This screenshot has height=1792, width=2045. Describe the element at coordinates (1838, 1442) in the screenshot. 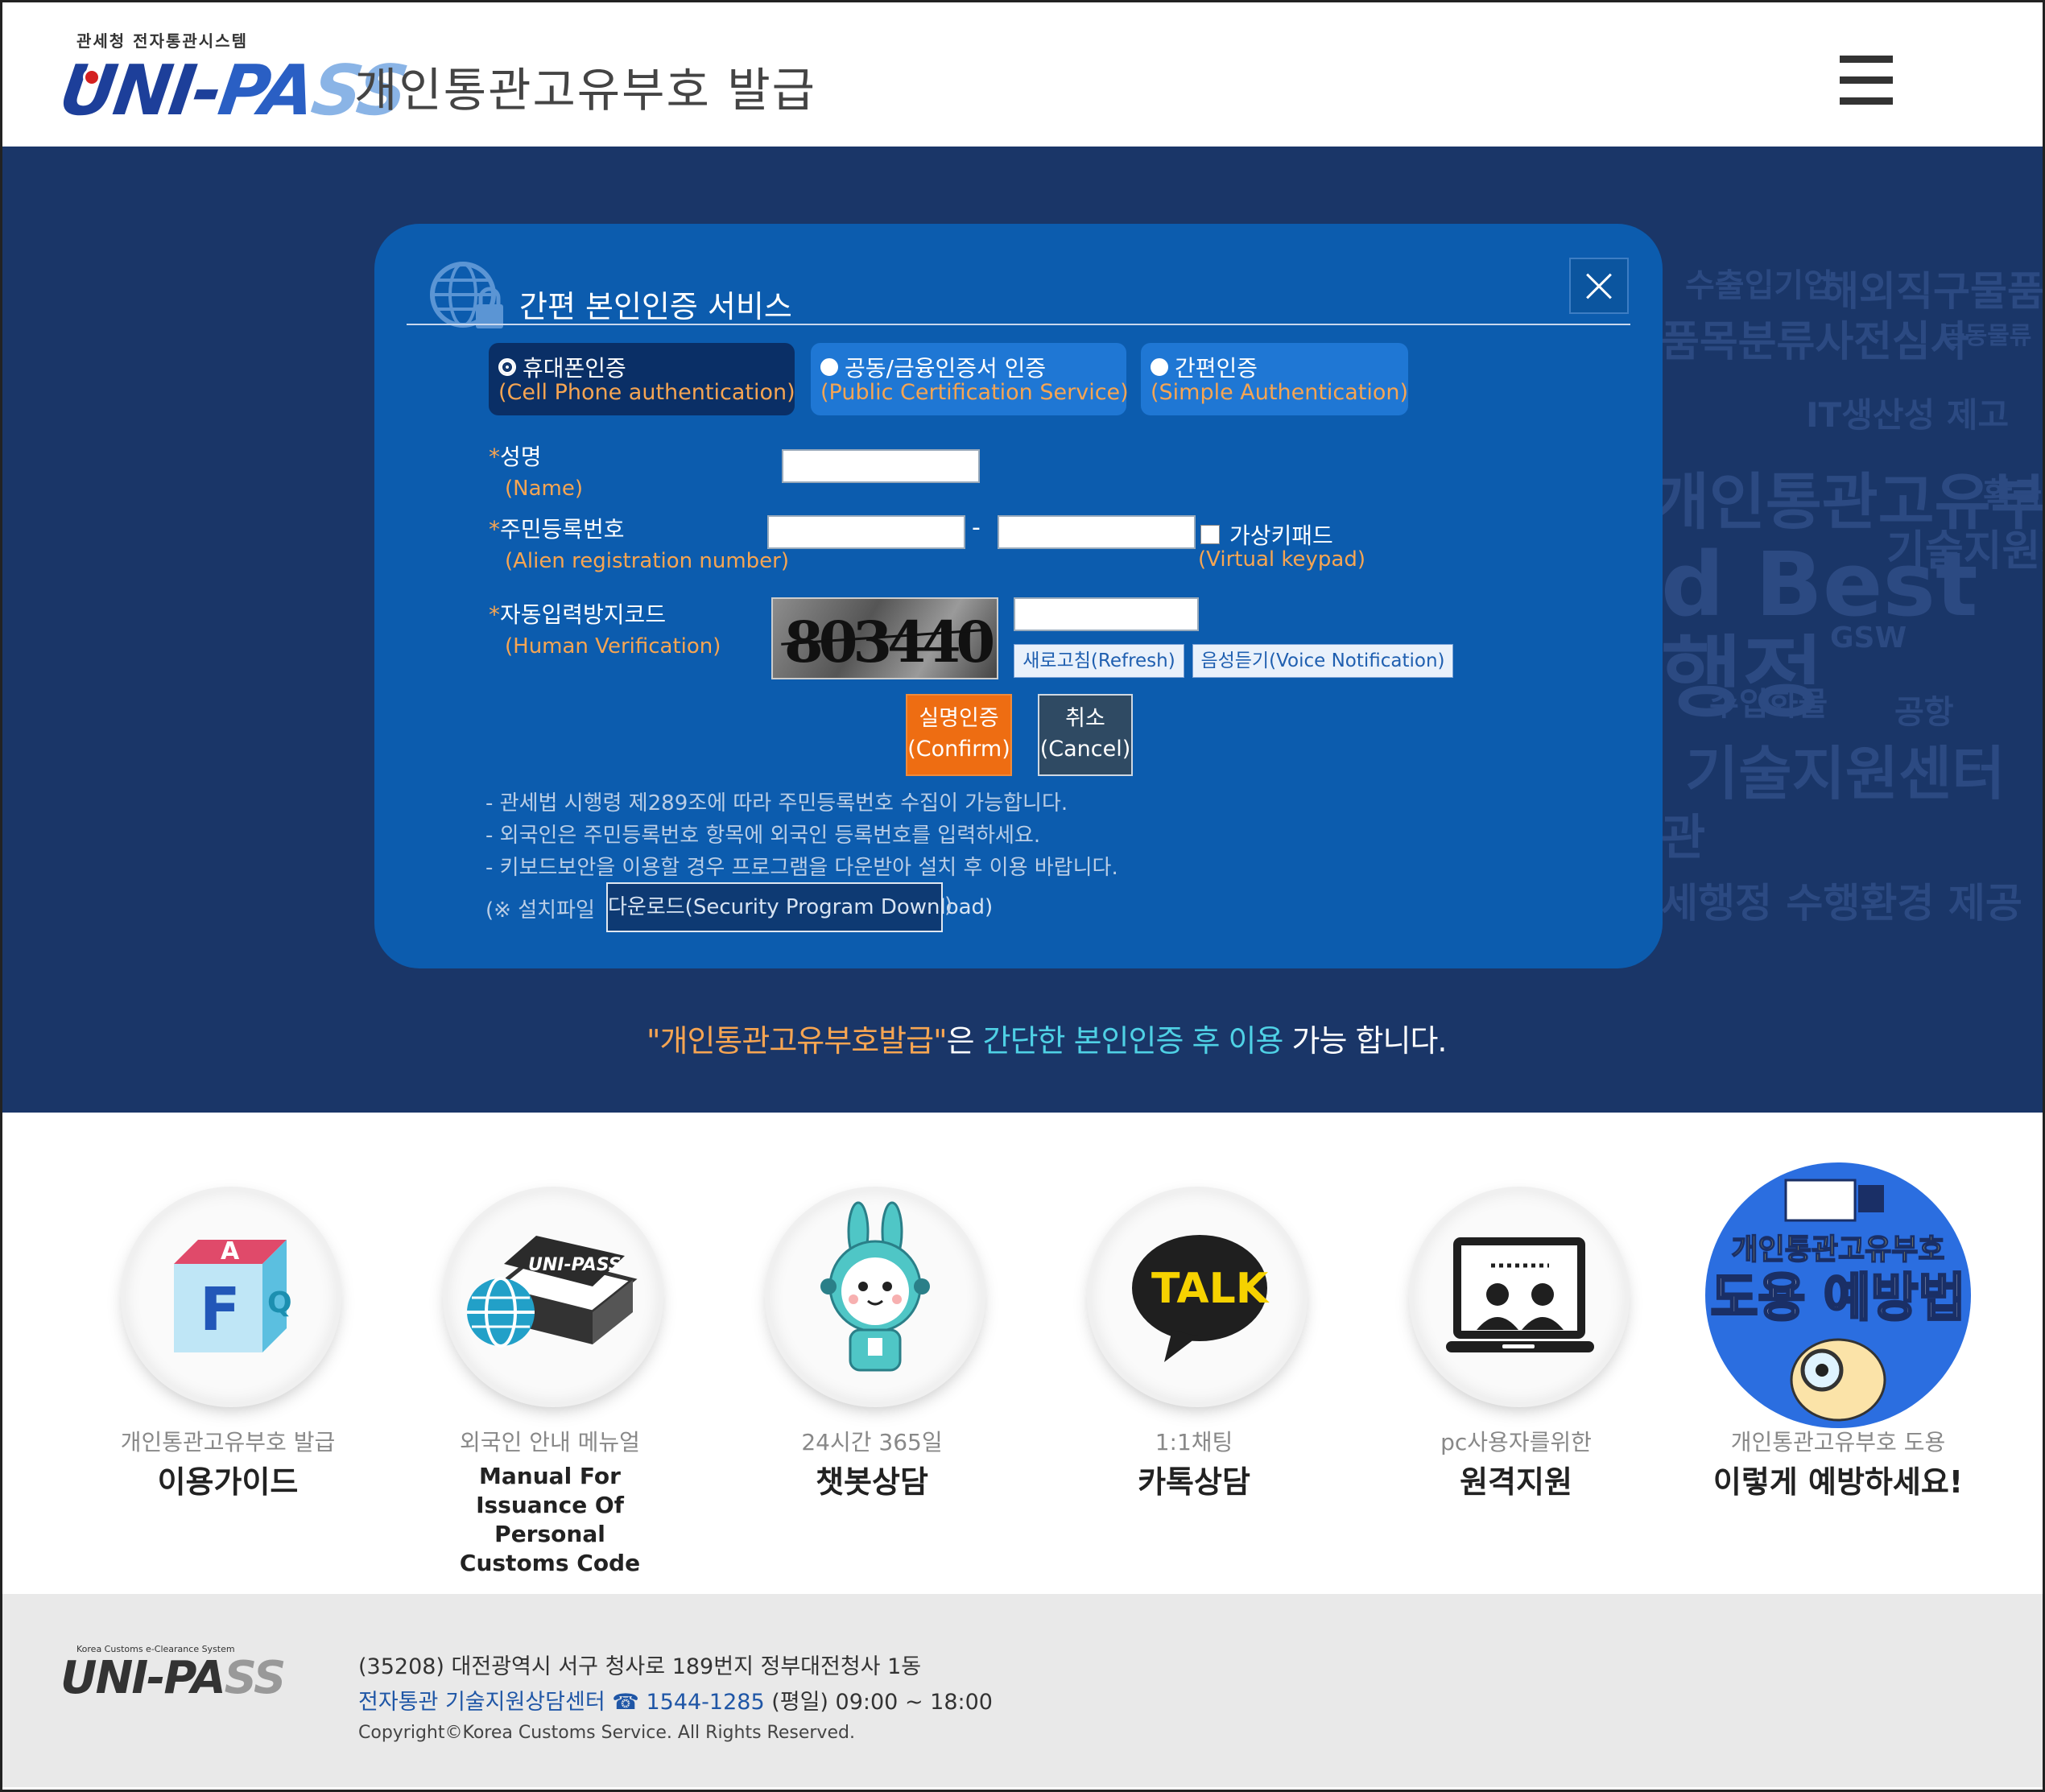

I see `service-subtitle: 개인통관고유부호 도용` at that location.